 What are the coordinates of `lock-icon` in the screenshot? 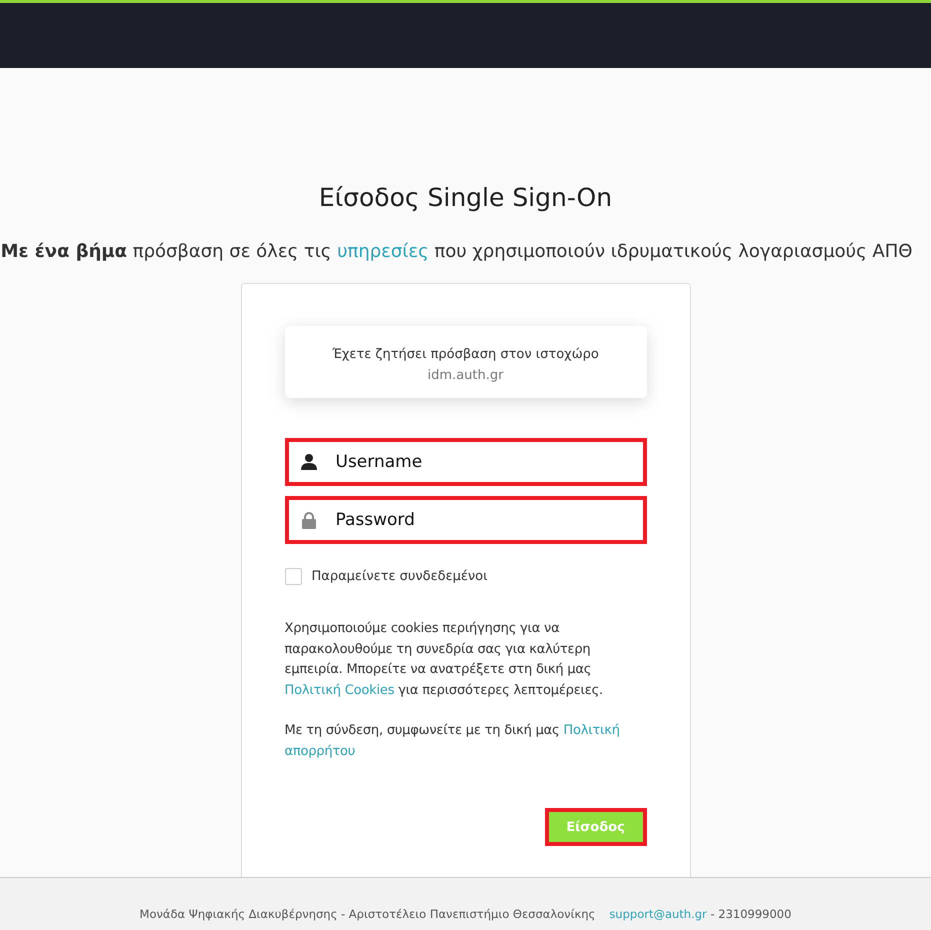 It's located at (309, 520).